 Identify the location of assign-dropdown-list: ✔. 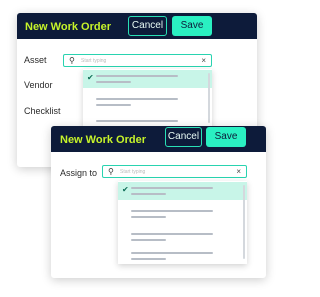
(182, 222).